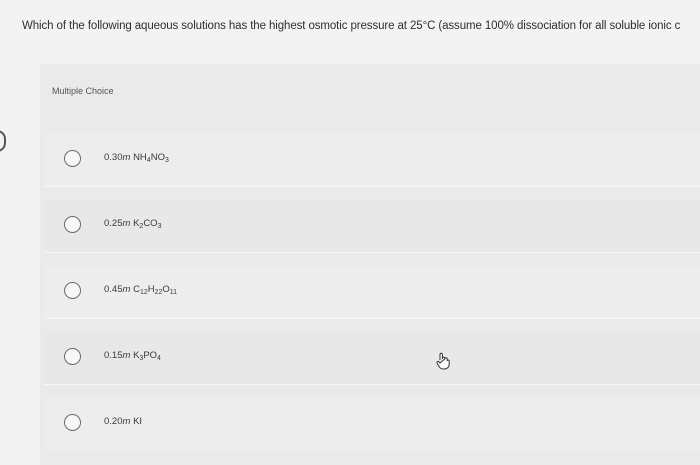 This screenshot has height=465, width=700. I want to click on choice-label: 0.25m K2CO3, so click(133, 224).